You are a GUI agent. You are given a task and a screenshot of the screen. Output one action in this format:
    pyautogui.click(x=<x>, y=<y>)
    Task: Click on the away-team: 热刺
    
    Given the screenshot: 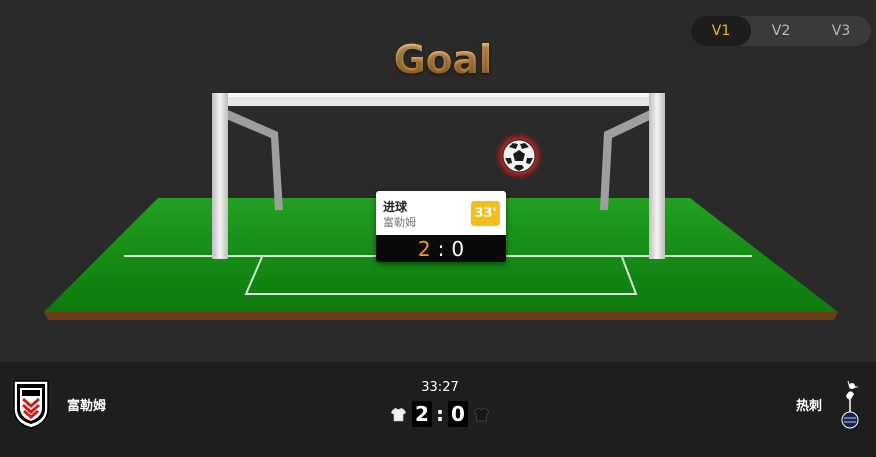 What is the action you would take?
    pyautogui.click(x=829, y=404)
    